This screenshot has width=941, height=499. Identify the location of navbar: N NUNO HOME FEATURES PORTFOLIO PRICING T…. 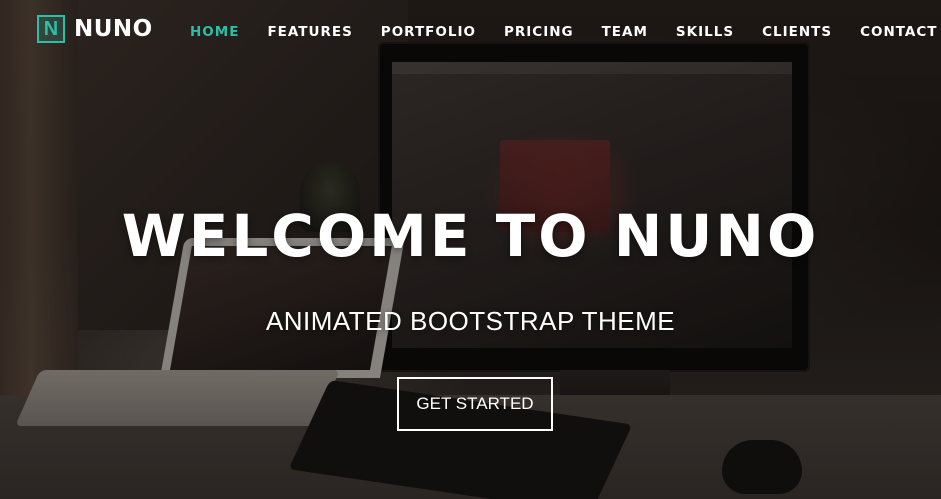
(470, 32).